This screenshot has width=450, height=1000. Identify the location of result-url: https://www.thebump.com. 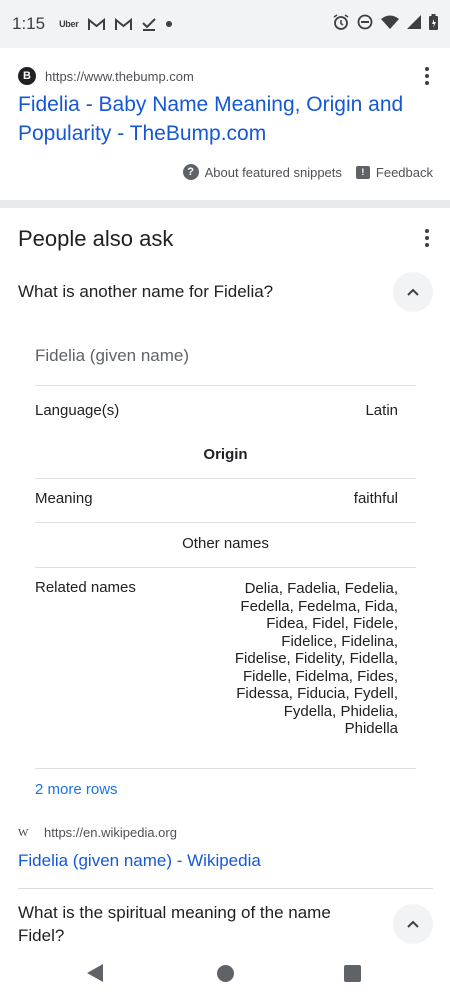
(119, 76).